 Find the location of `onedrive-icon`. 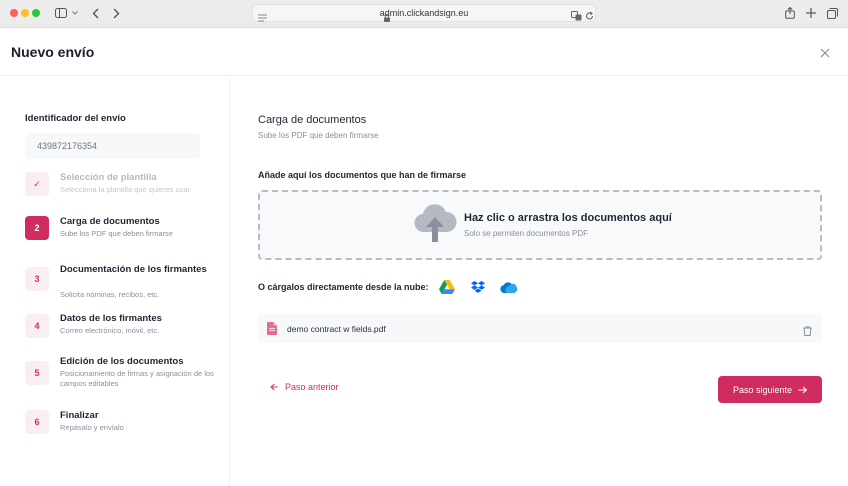

onedrive-icon is located at coordinates (508, 287).